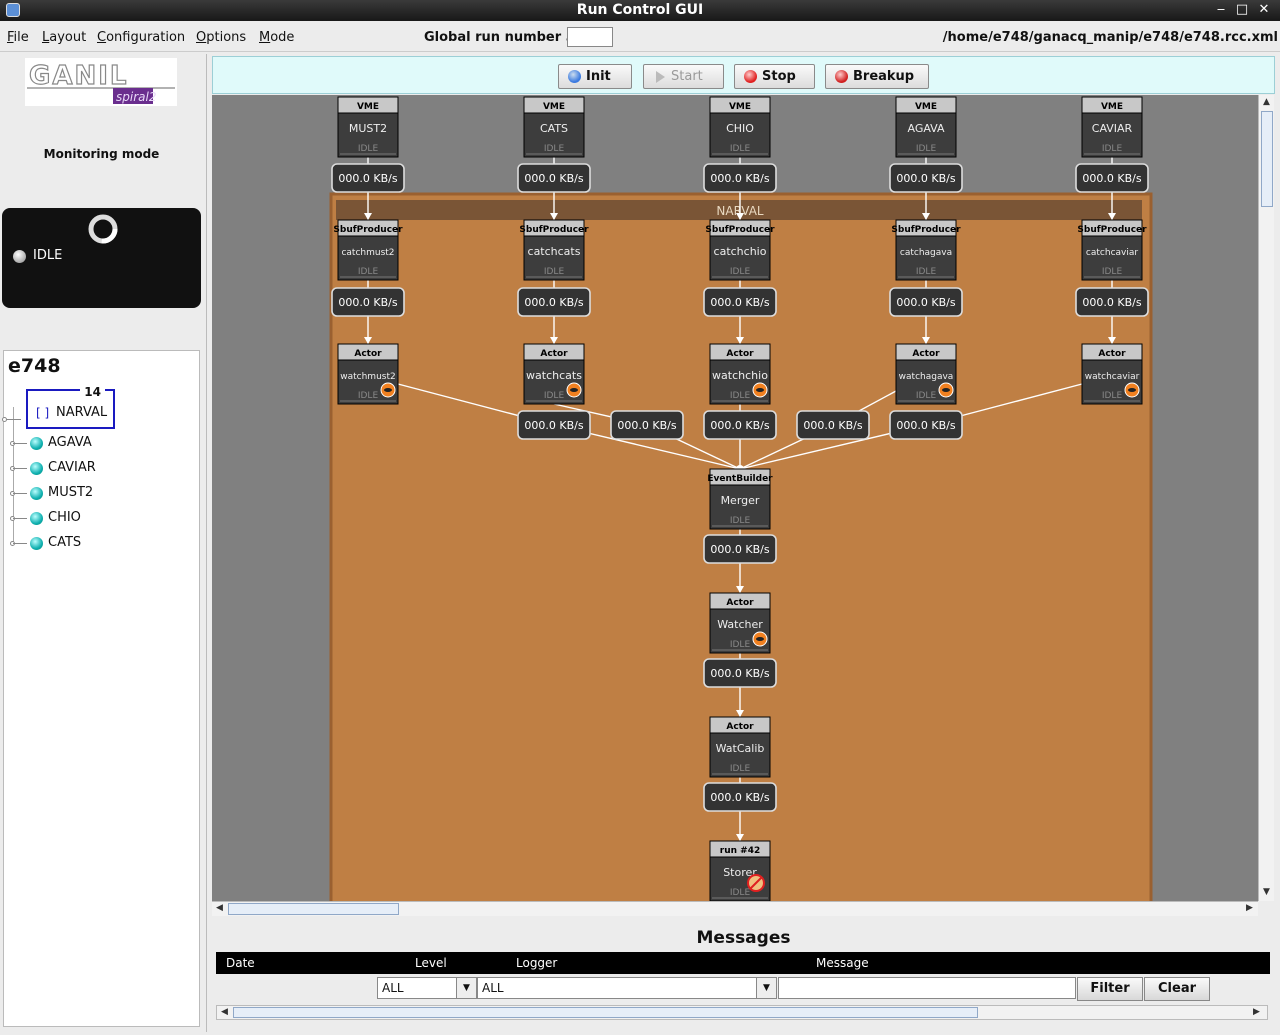  I want to click on scroll-down-icon: ▼, so click(1266, 892).